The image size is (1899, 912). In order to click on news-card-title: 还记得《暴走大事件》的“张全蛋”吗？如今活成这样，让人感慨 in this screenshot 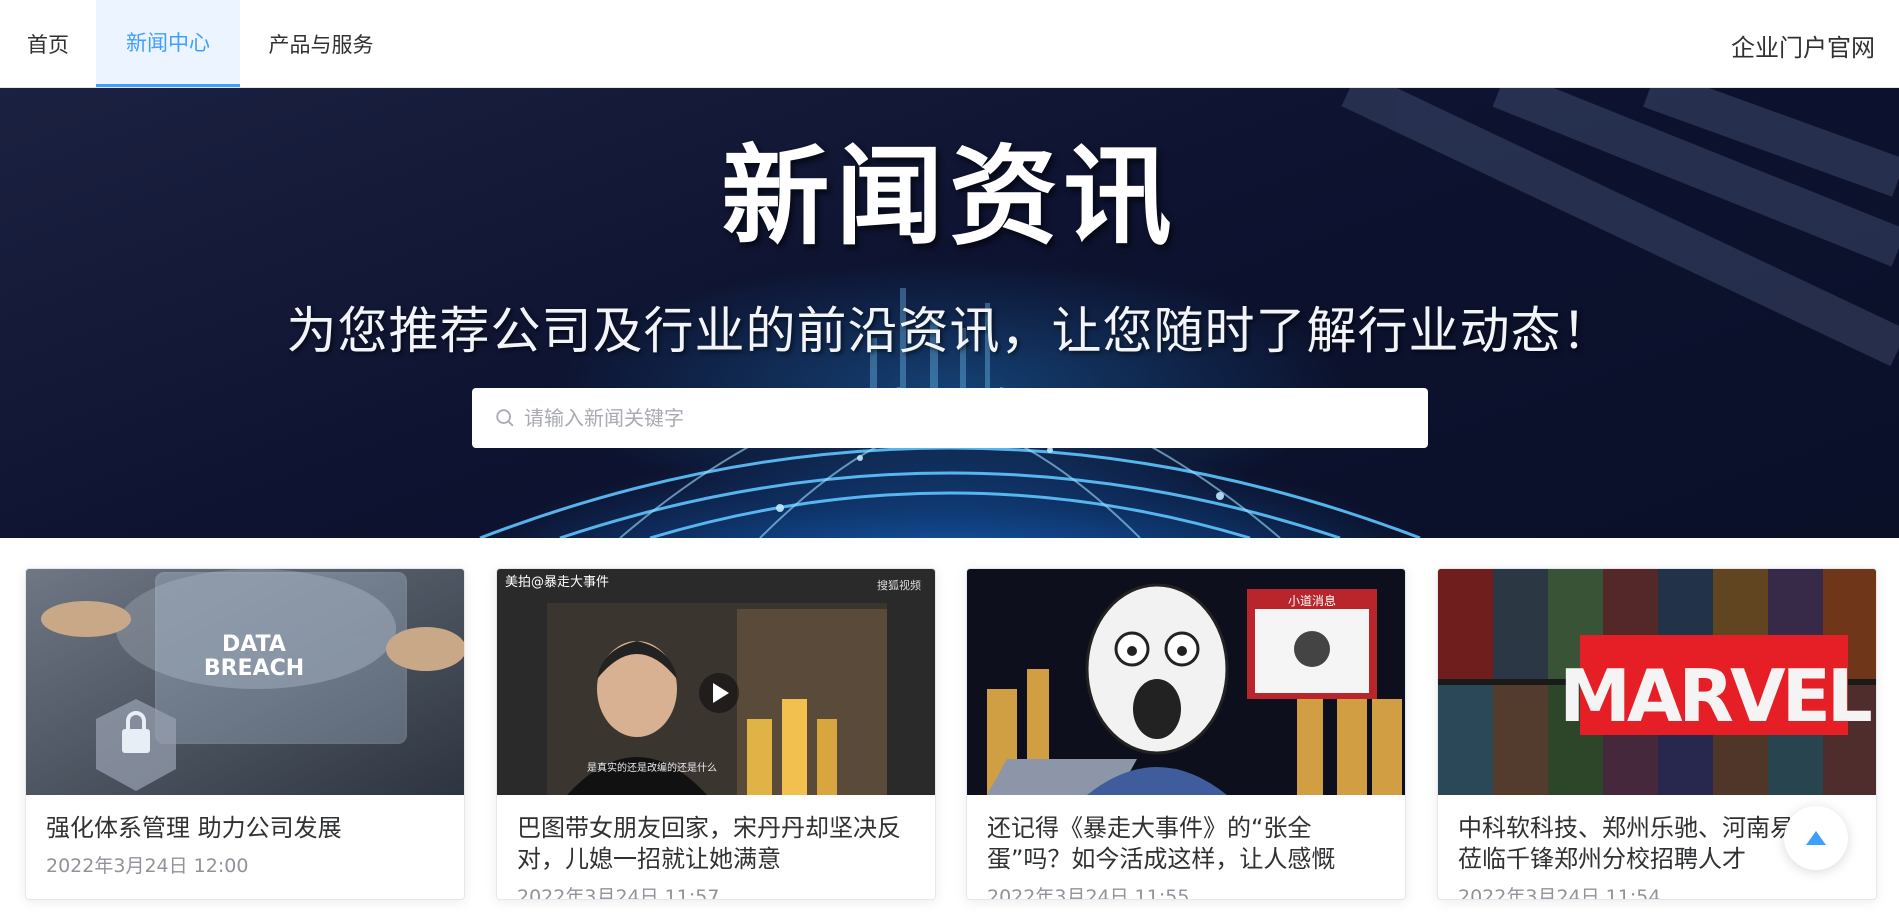, I will do `click(1189, 844)`.